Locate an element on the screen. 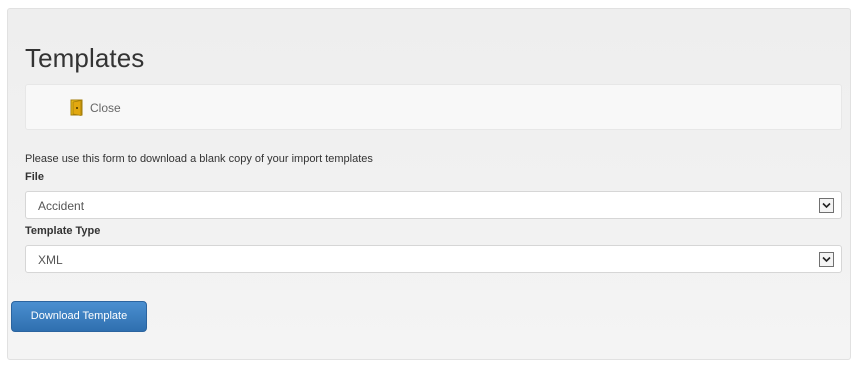 Image resolution: width=855 pixels, height=365 pixels. template-type-label: Template Type is located at coordinates (63, 231).